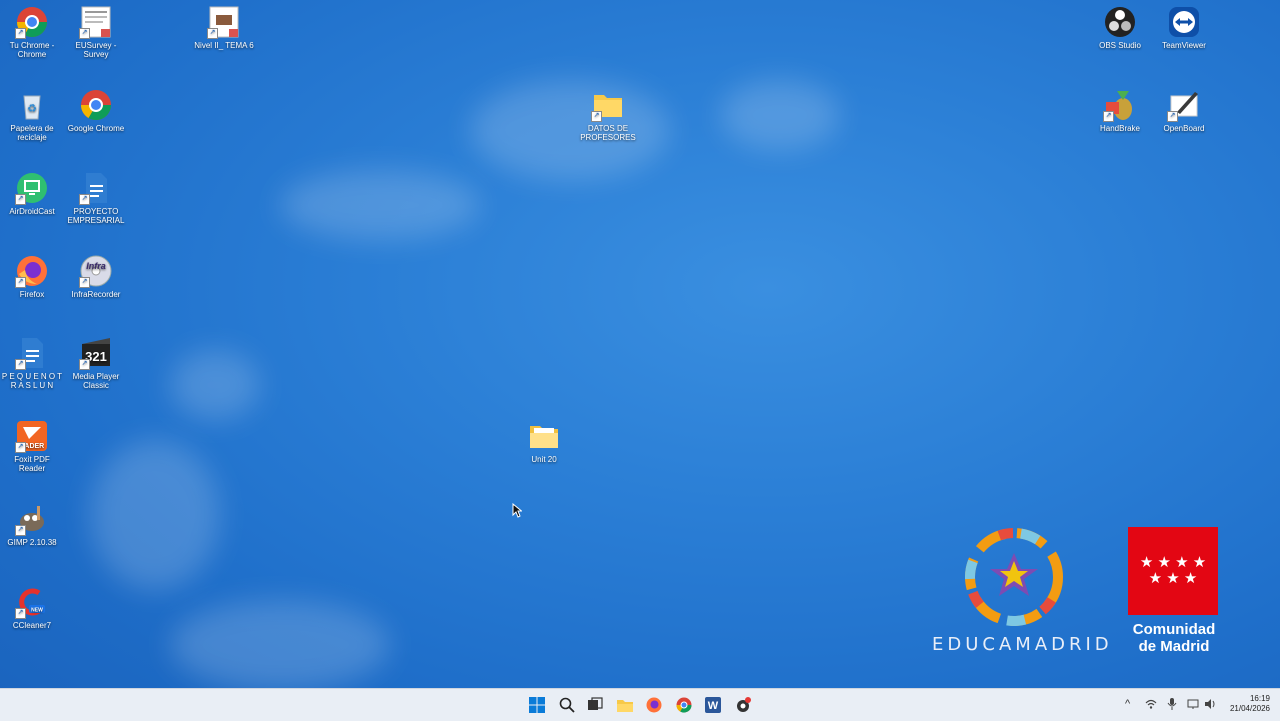 The width and height of the screenshot is (1280, 721). What do you see at coordinates (640, 704) in the screenshot?
I see `taskbar: W ^ 16:19 21/04/2026` at bounding box center [640, 704].